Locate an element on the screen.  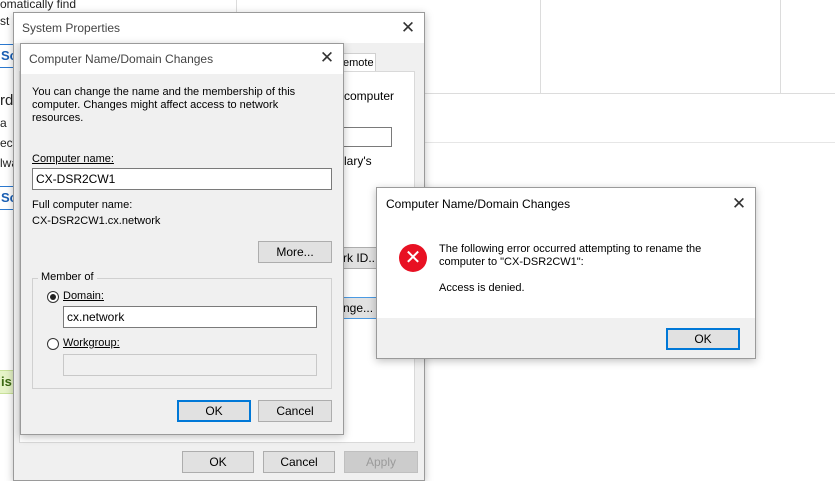
background-text: omatically find is located at coordinates (38, 5).